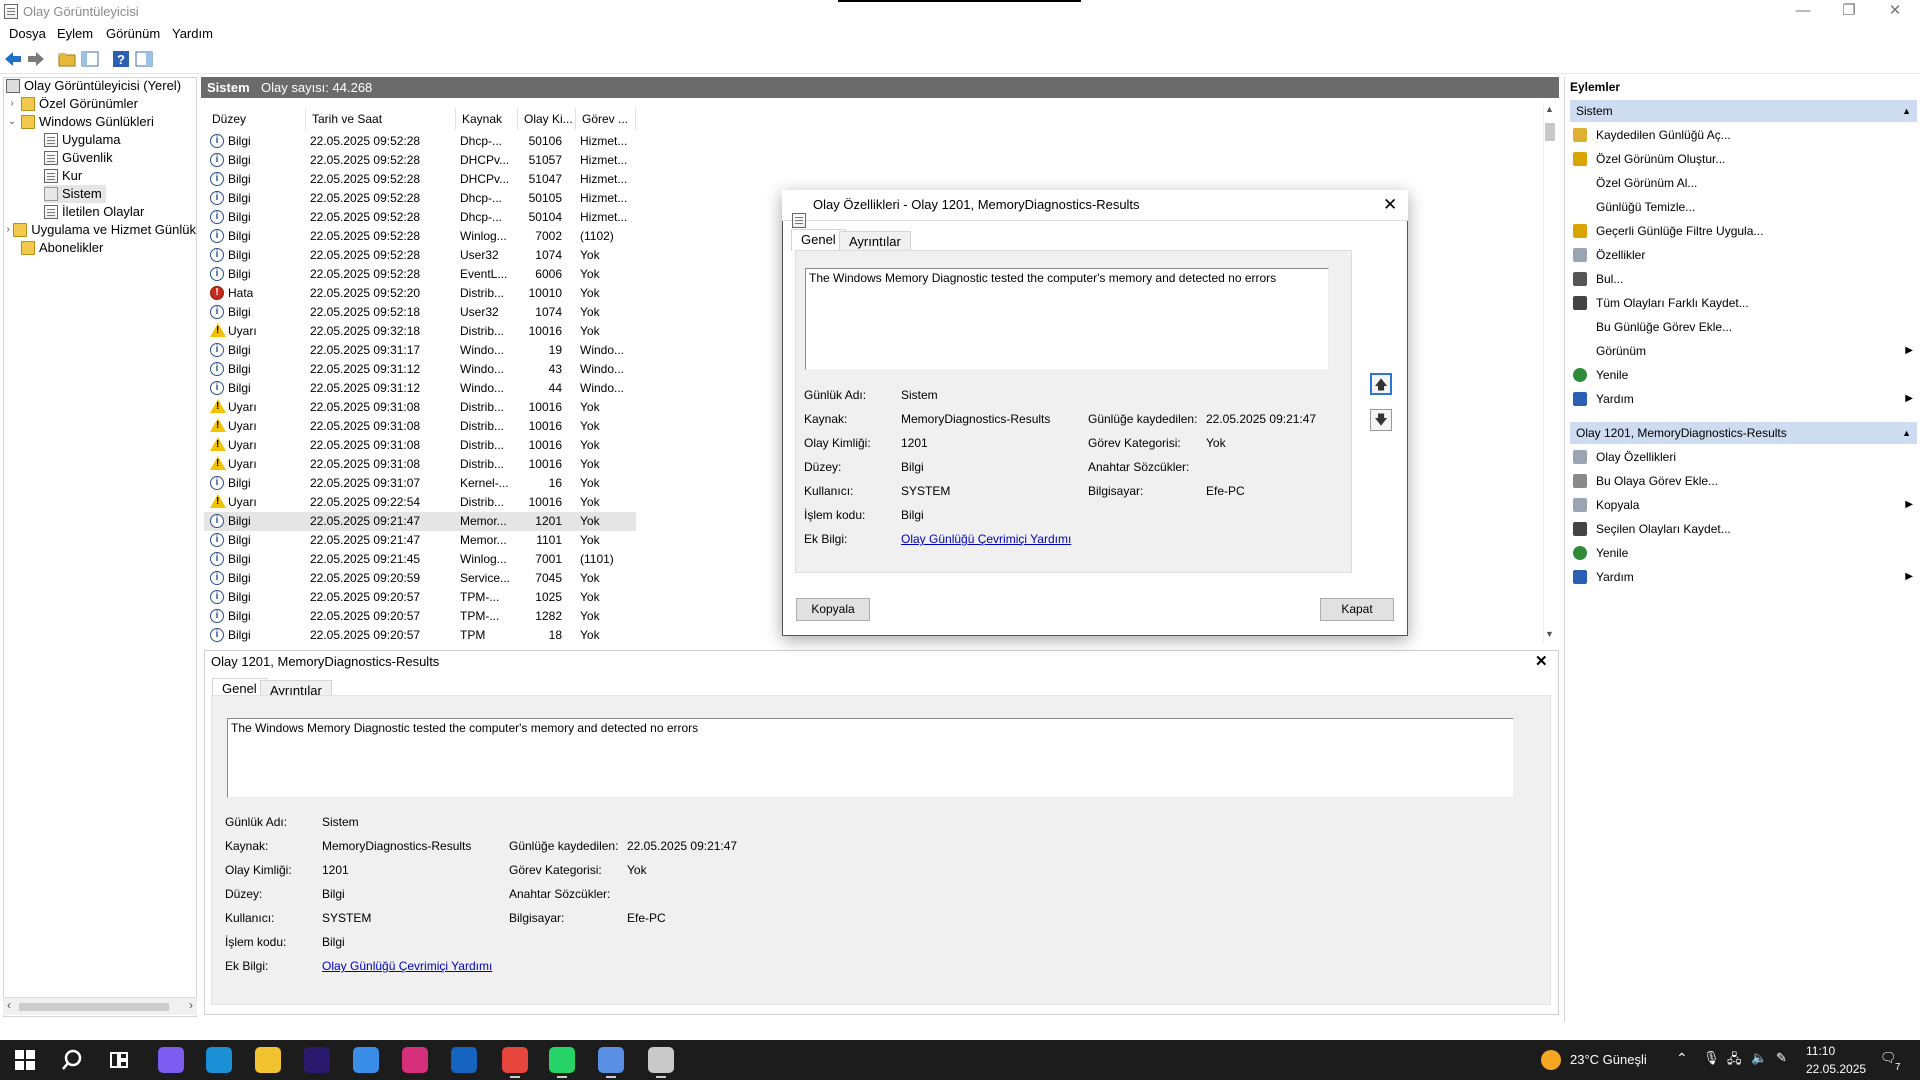  Describe the element at coordinates (1549, 109) in the screenshot. I see `scroll-up-icon: ▲` at that location.